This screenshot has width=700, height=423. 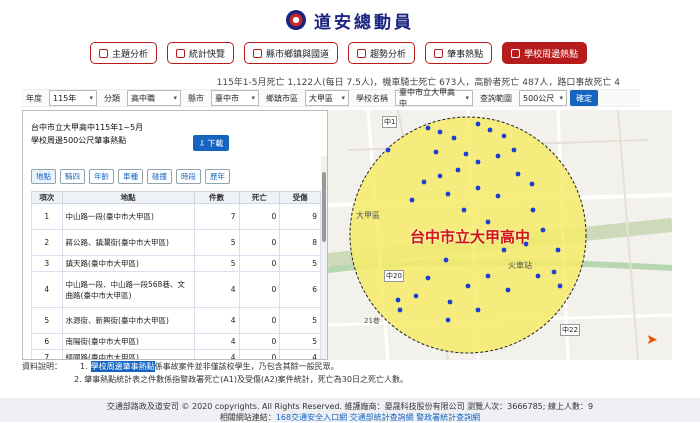 I want to click on nav-hotspot-button: 肇事熱點, so click(x=459, y=53).